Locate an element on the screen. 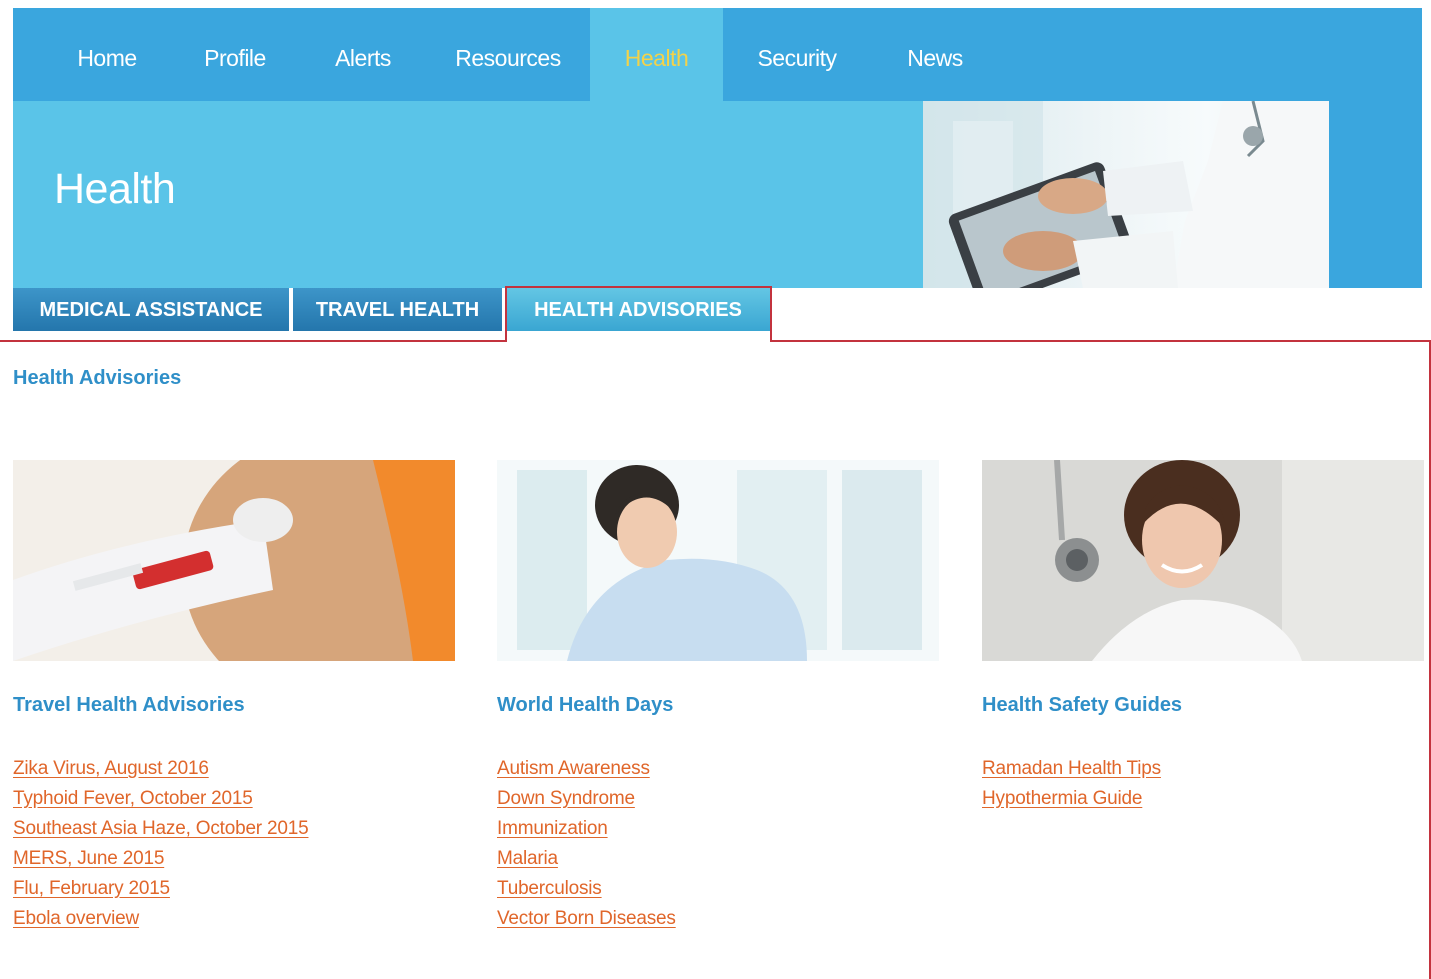 This screenshot has width=1431, height=979. nav-health: Health is located at coordinates (656, 54).